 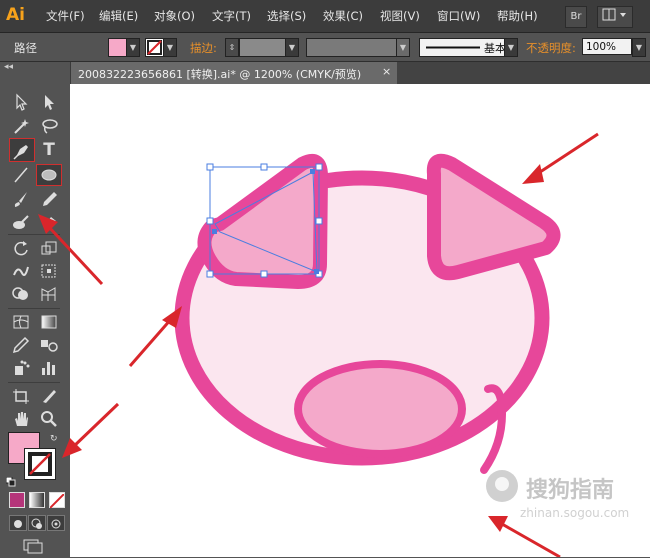 What do you see at coordinates (17, 500) in the screenshot?
I see `color-mode-icon` at bounding box center [17, 500].